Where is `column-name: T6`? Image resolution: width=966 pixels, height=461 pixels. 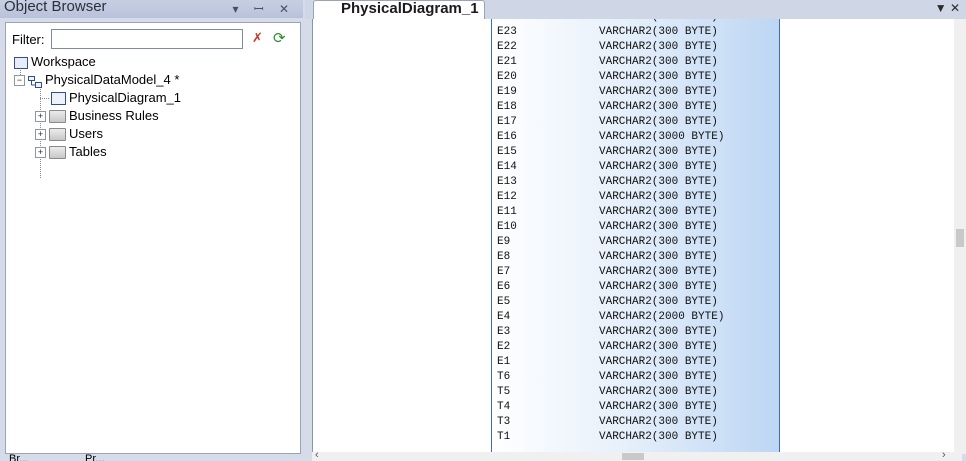 column-name: T6 is located at coordinates (504, 377).